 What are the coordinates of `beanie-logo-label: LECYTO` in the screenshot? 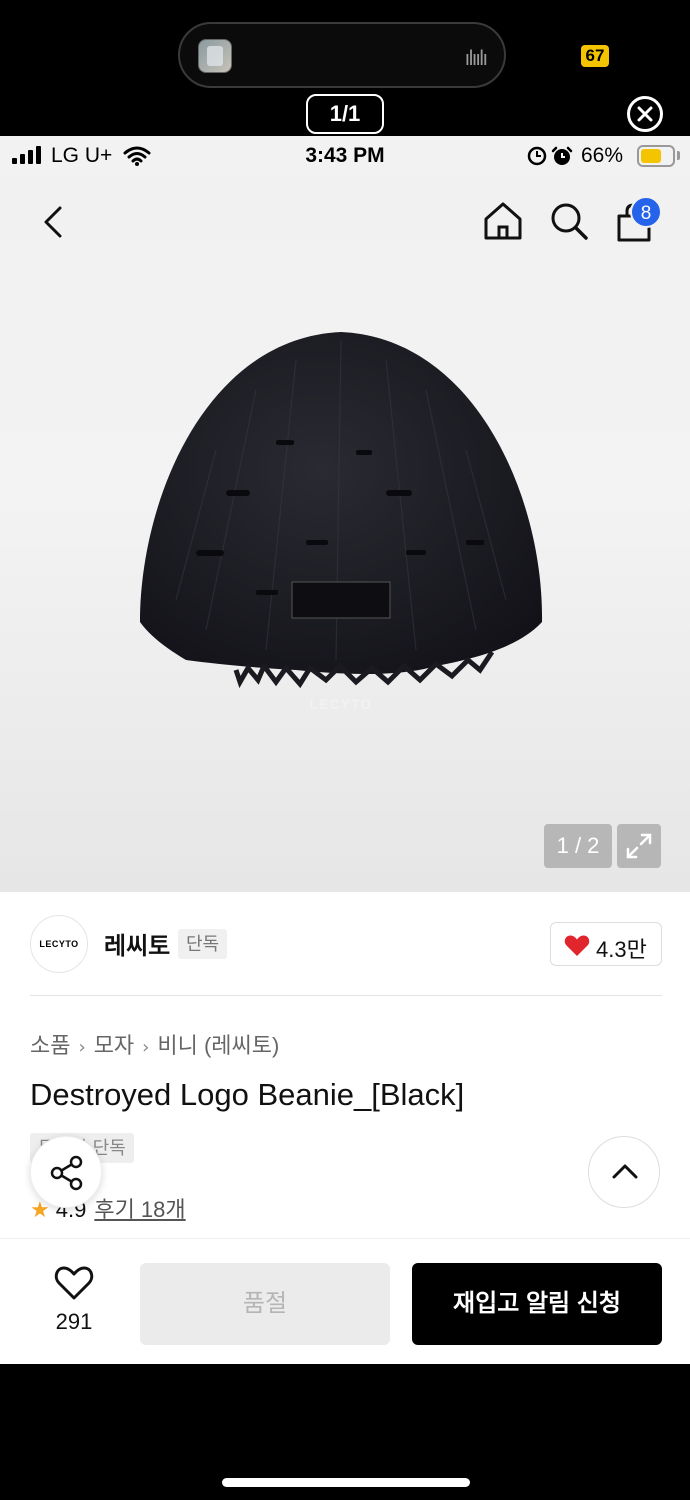 It's located at (341, 704).